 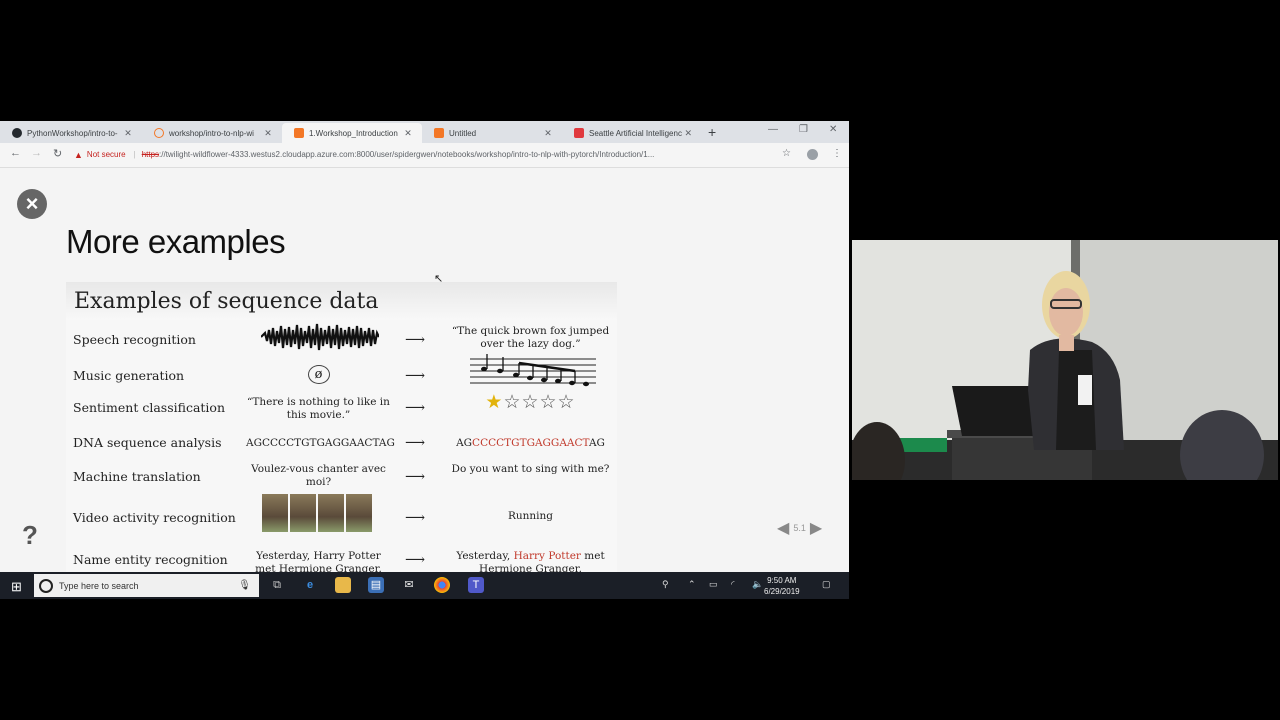 What do you see at coordinates (341, 301) in the screenshot?
I see `figure-heading: Examples of sequence data` at bounding box center [341, 301].